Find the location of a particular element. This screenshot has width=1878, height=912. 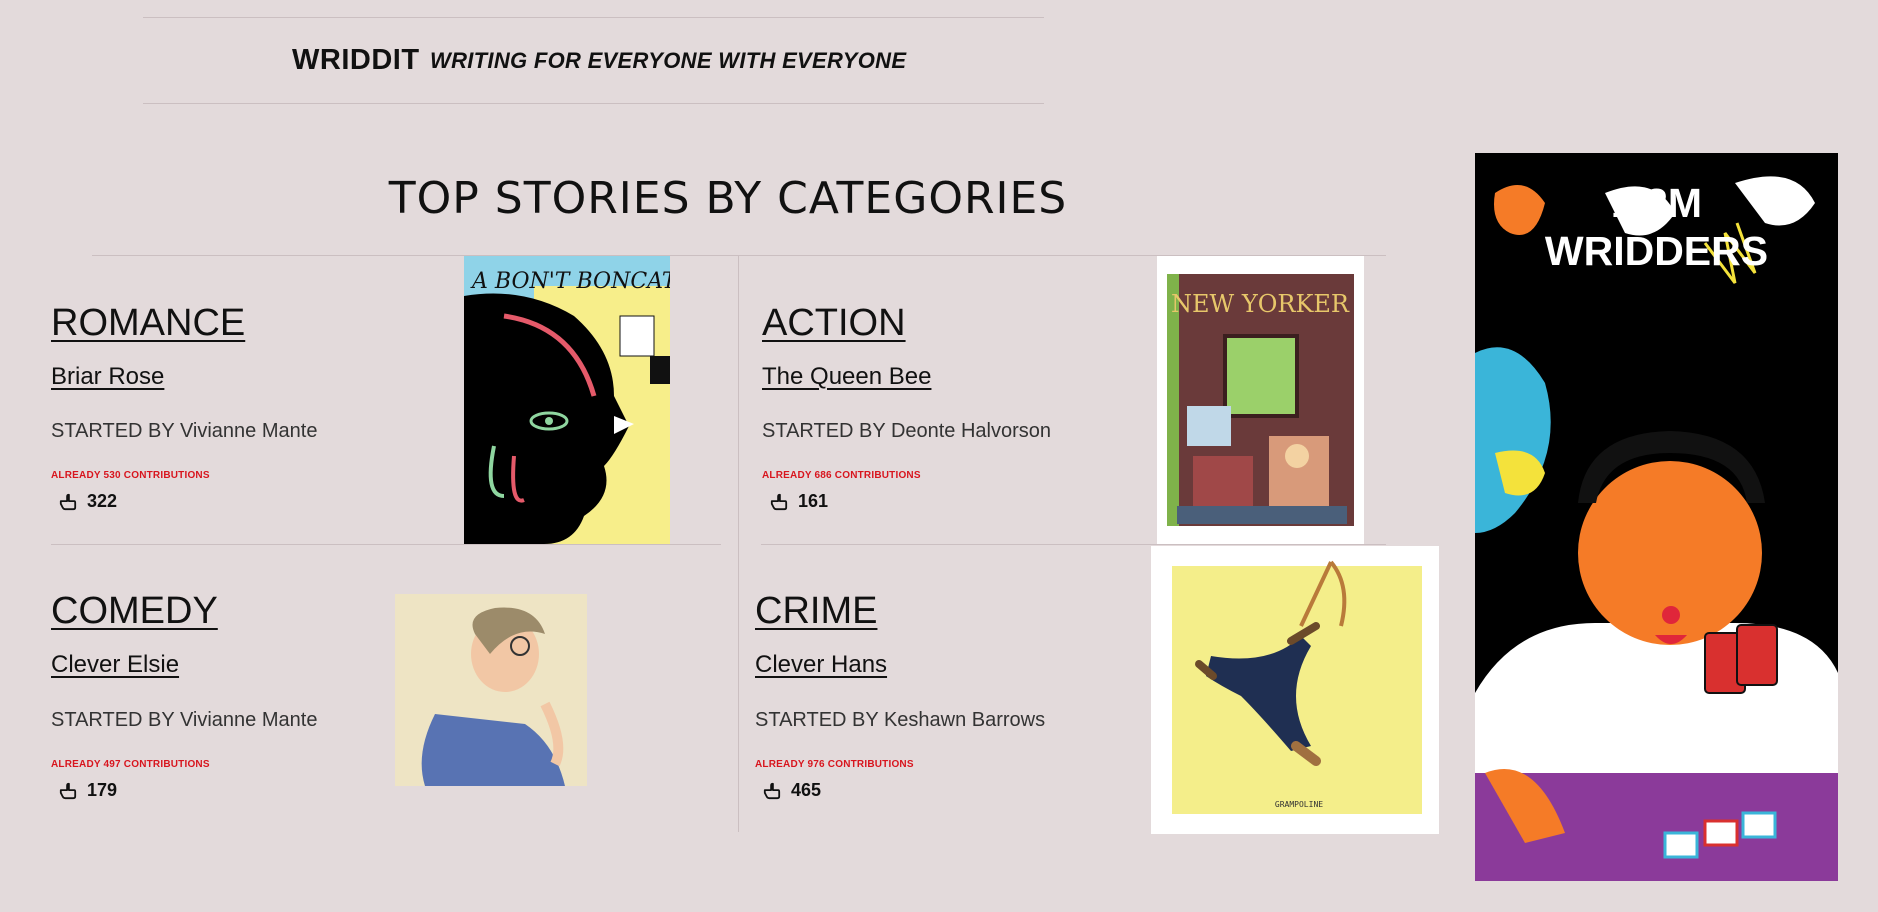

svg-text: NEW YORKER is located at coordinates (1260, 304).